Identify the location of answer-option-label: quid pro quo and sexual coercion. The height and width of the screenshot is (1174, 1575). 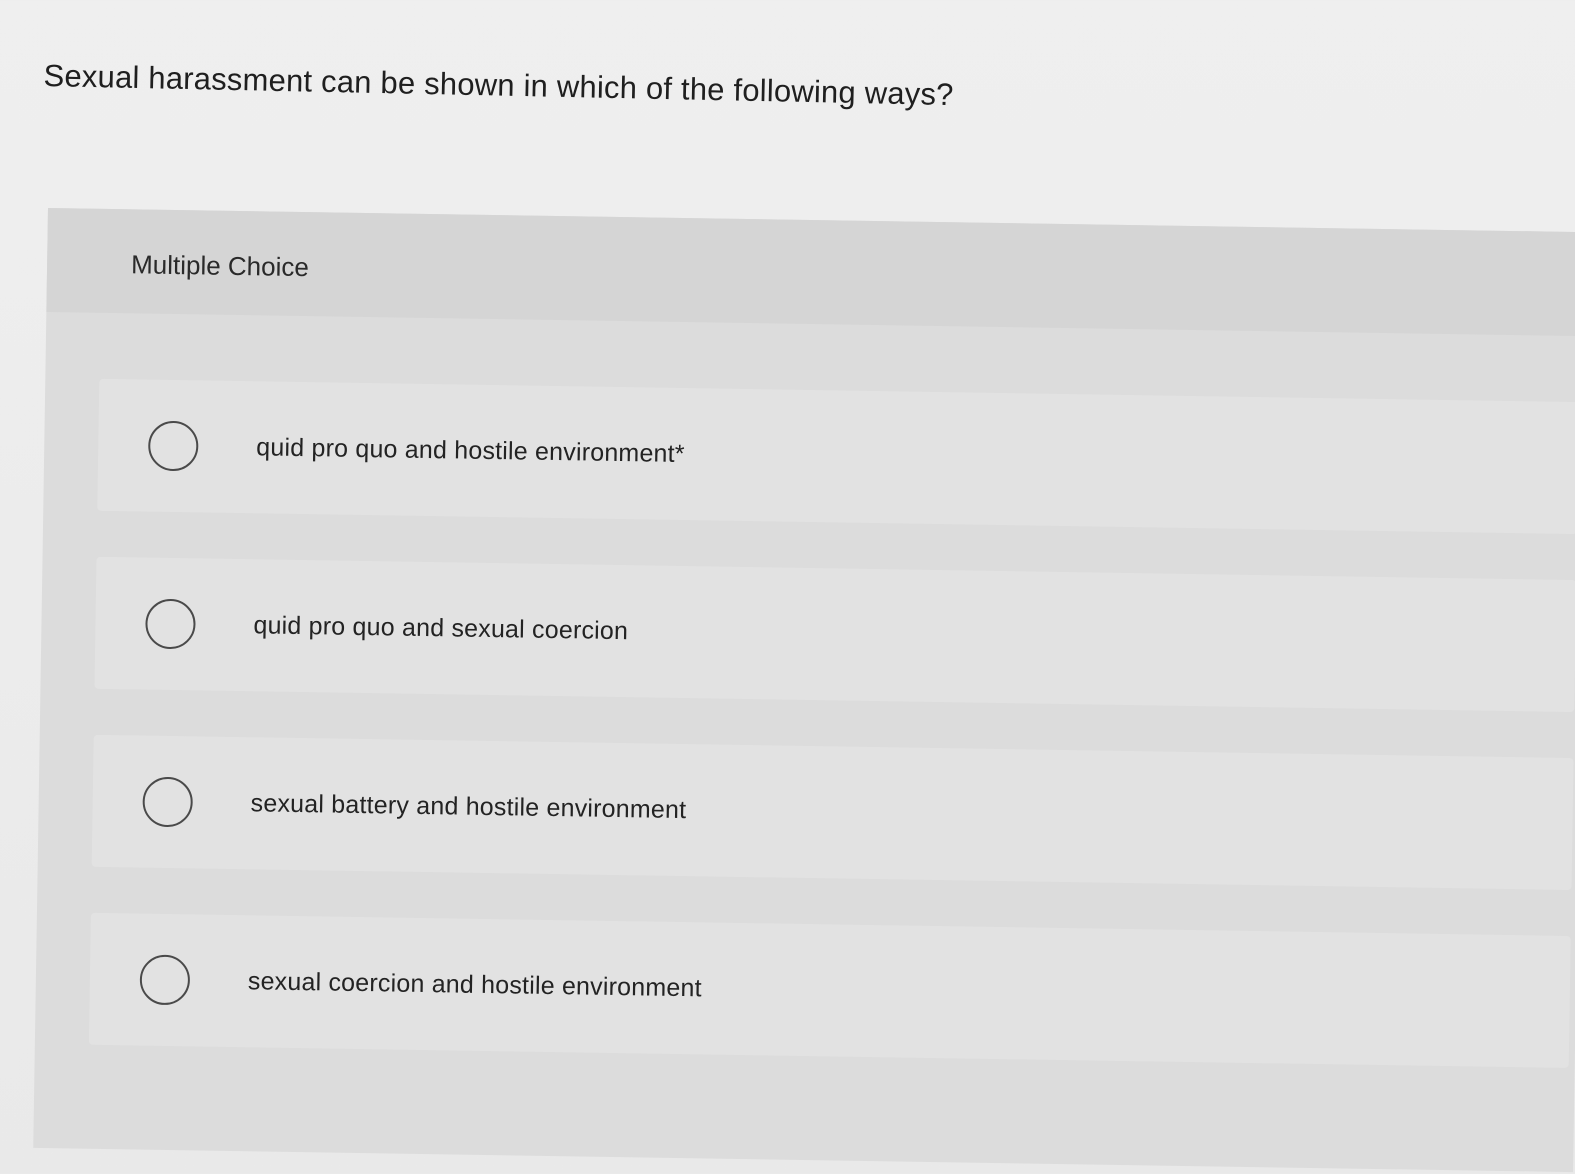
(441, 627).